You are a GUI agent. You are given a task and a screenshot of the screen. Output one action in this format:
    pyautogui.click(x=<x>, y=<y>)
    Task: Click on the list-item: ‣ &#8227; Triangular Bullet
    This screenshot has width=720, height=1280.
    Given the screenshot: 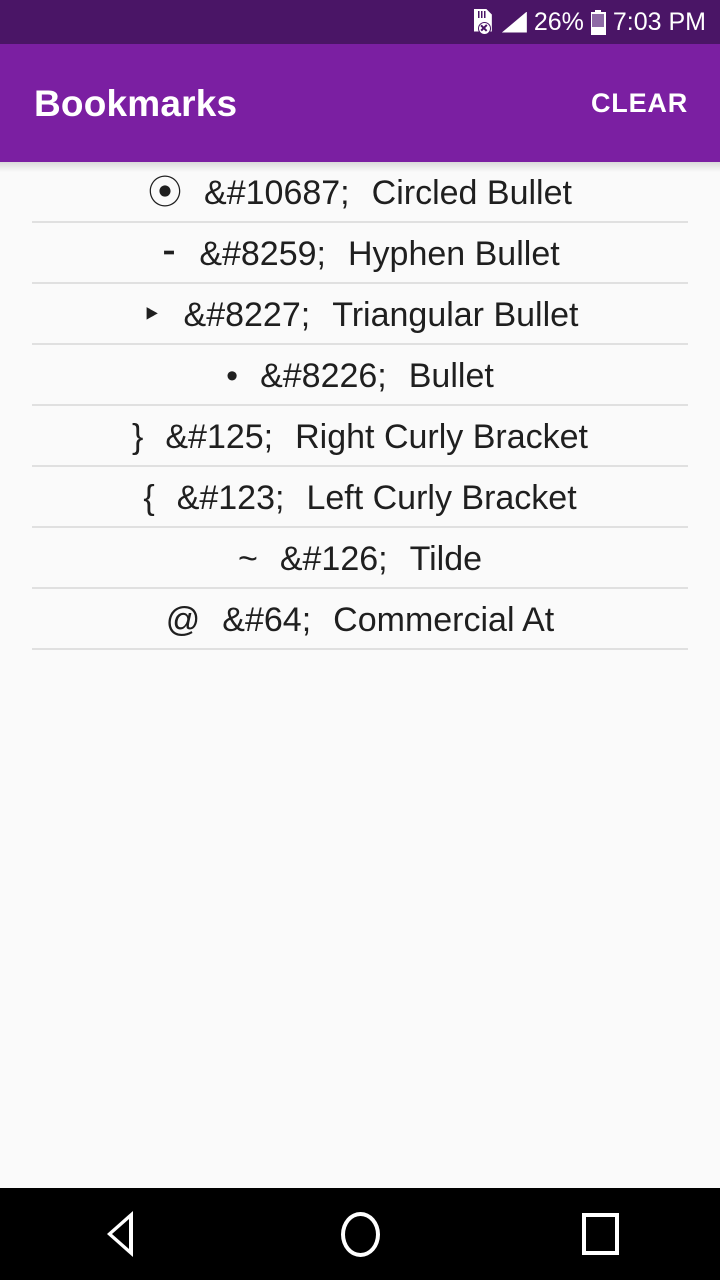 What is the action you would take?
    pyautogui.click(x=360, y=314)
    